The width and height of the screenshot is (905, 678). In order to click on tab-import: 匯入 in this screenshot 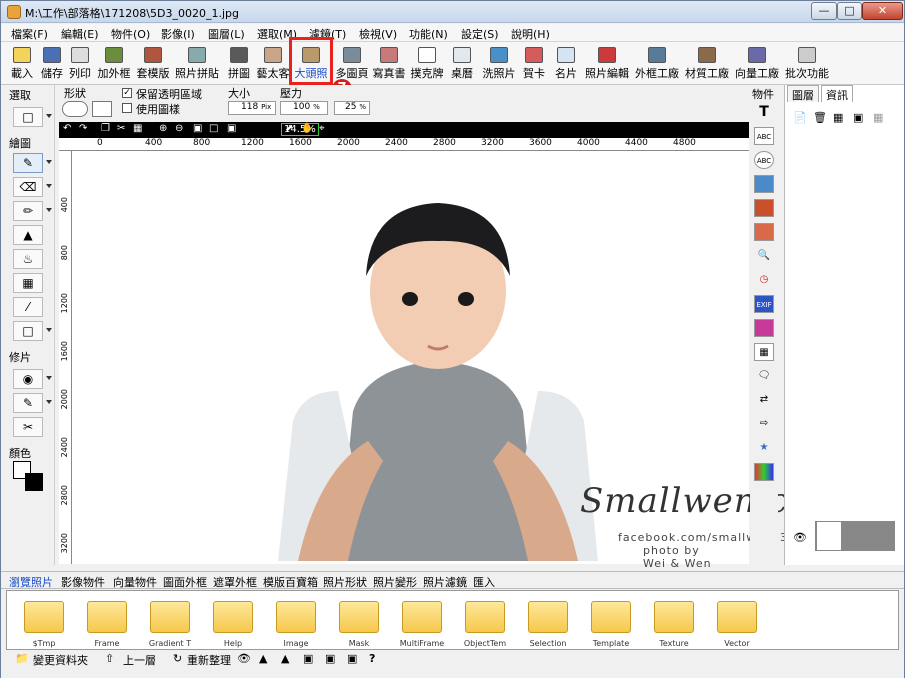, I will do `click(484, 582)`.